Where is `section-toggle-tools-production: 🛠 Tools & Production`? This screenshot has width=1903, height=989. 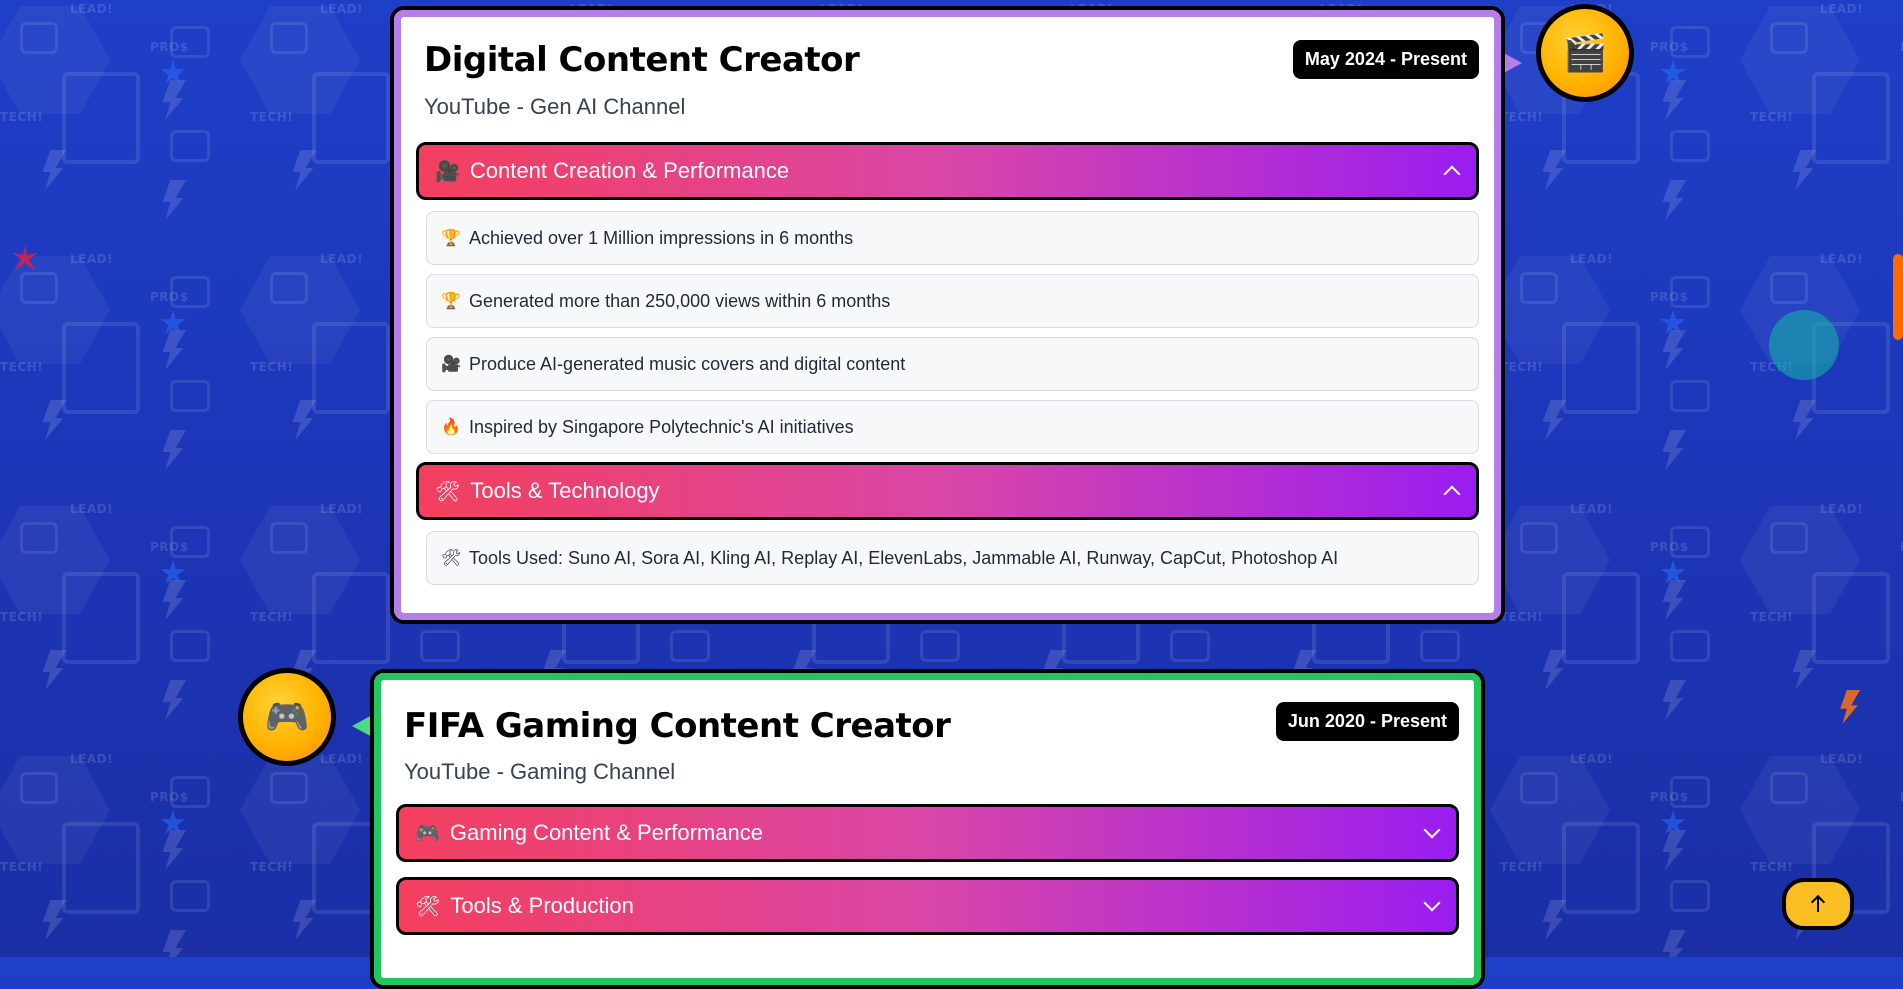
section-toggle-tools-production: 🛠 Tools & Production is located at coordinates (927, 906).